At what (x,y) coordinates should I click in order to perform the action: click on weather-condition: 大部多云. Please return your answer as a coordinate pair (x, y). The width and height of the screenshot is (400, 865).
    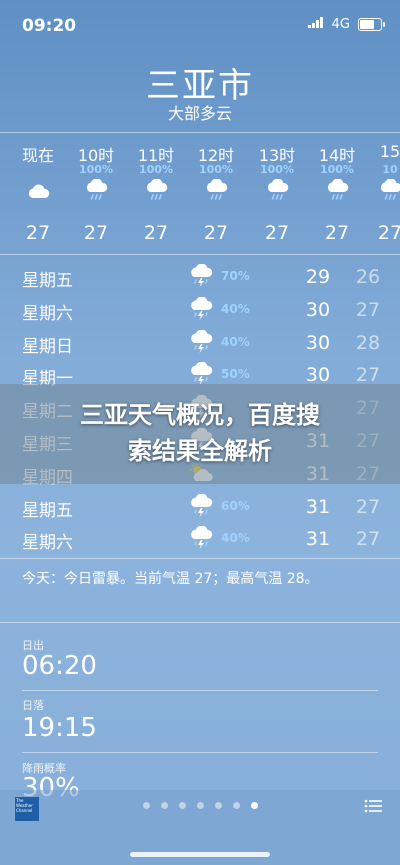
    Looking at the image, I should click on (199, 113).